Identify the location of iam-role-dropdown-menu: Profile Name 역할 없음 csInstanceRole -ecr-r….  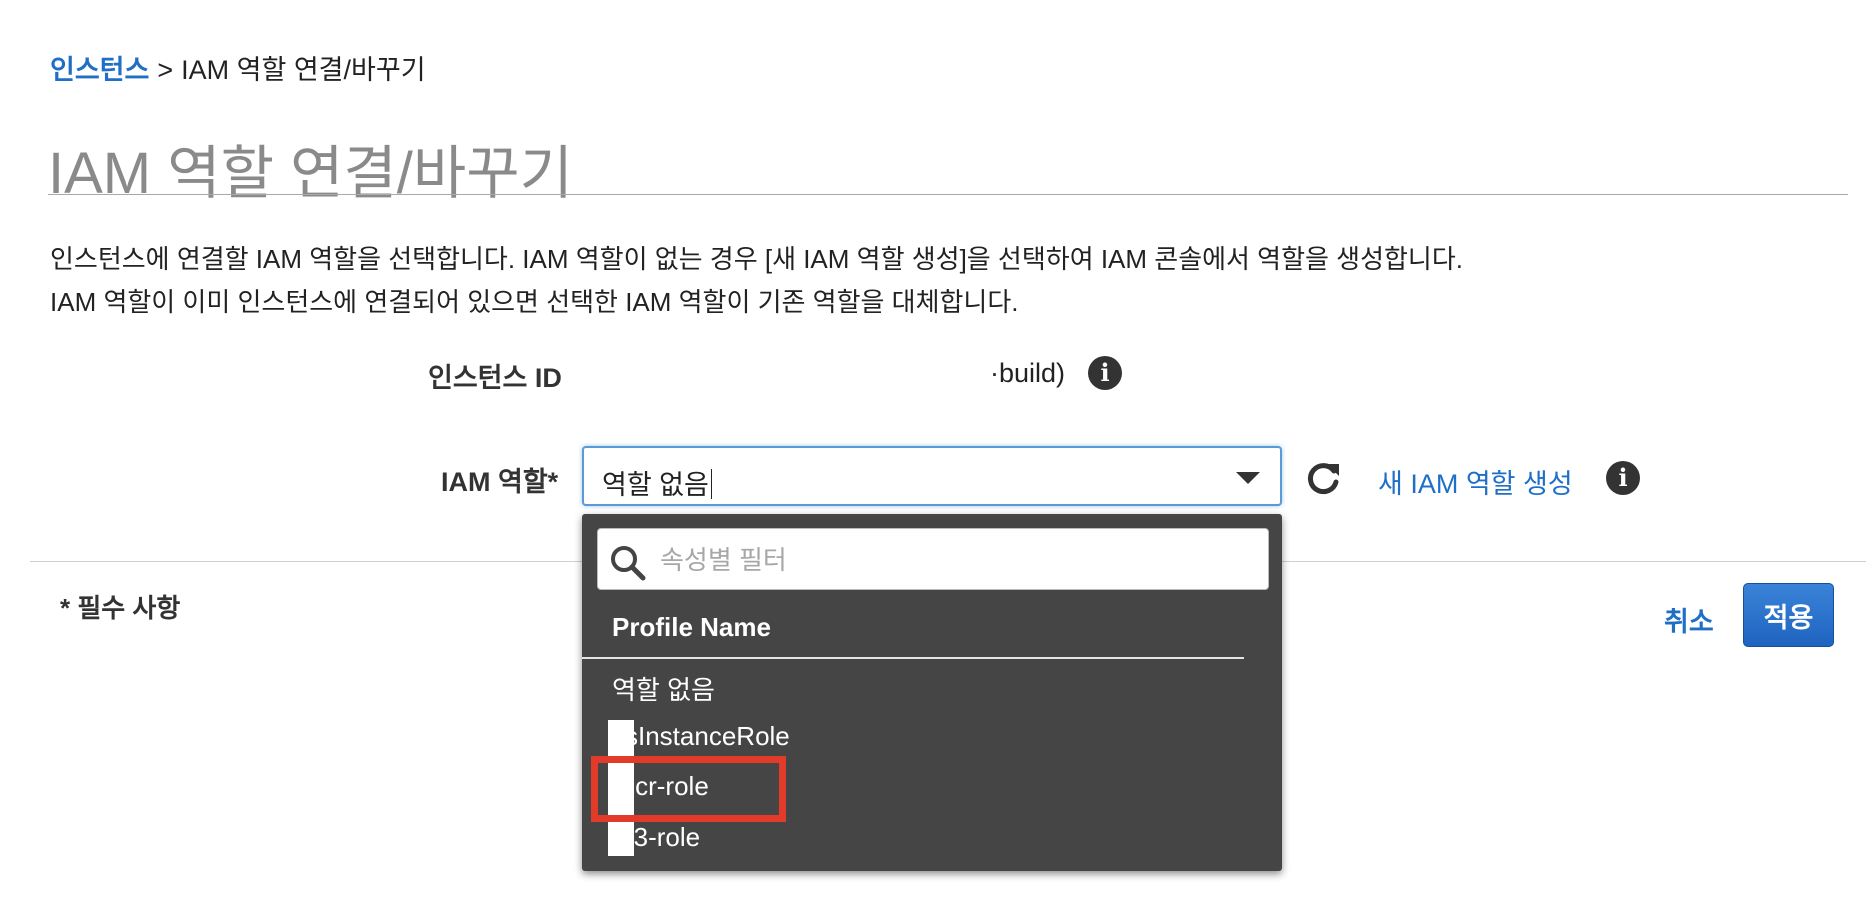
(932, 692).